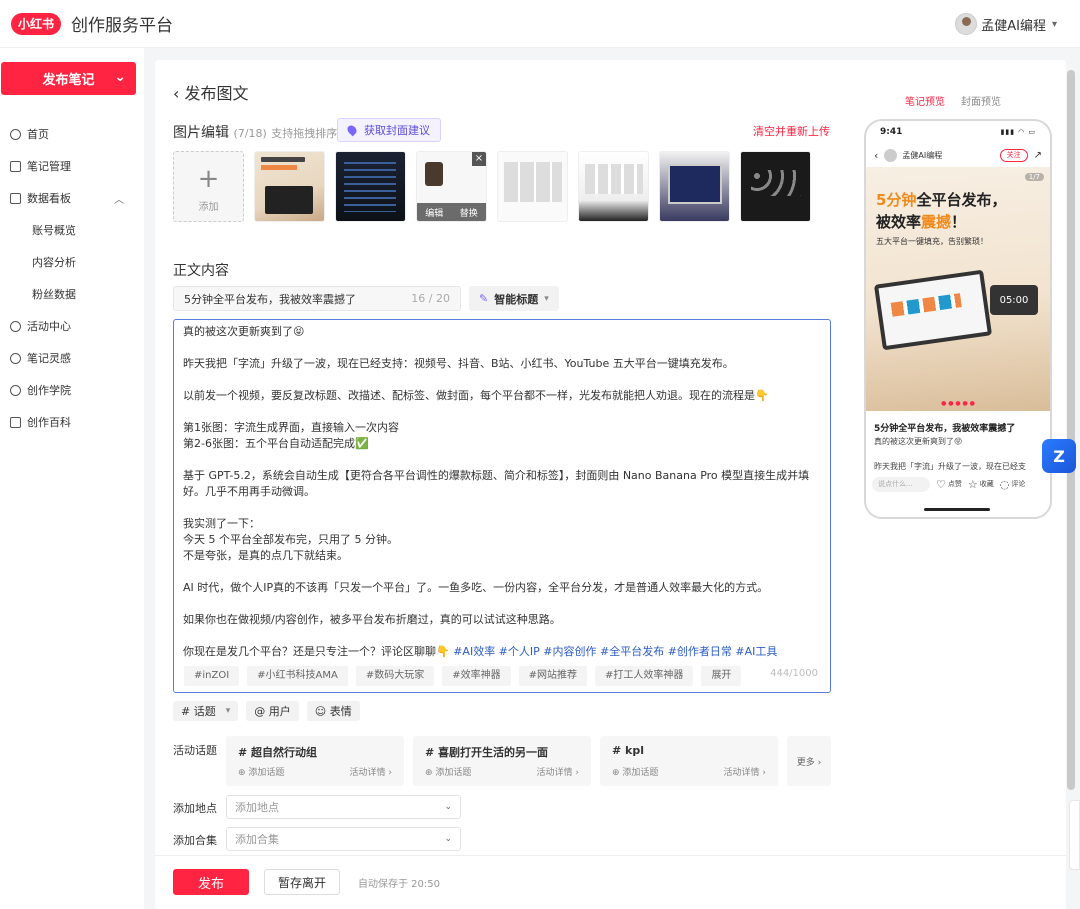 The height and width of the screenshot is (909, 1080). Describe the element at coordinates (981, 100) in the screenshot. I see `tab-cover-preview: 封面预览` at that location.